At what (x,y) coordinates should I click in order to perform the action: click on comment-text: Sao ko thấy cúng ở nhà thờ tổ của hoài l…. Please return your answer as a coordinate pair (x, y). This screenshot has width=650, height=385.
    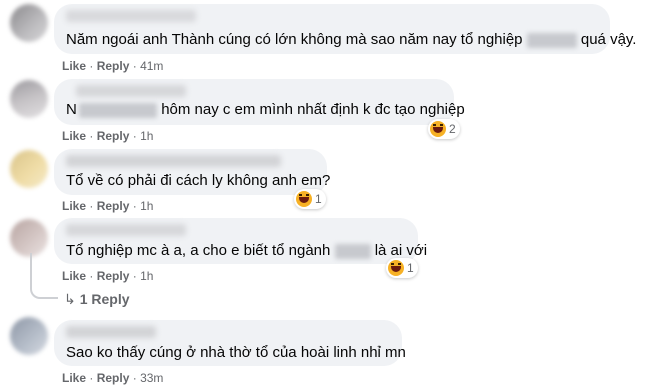
    Looking at the image, I should click on (236, 352).